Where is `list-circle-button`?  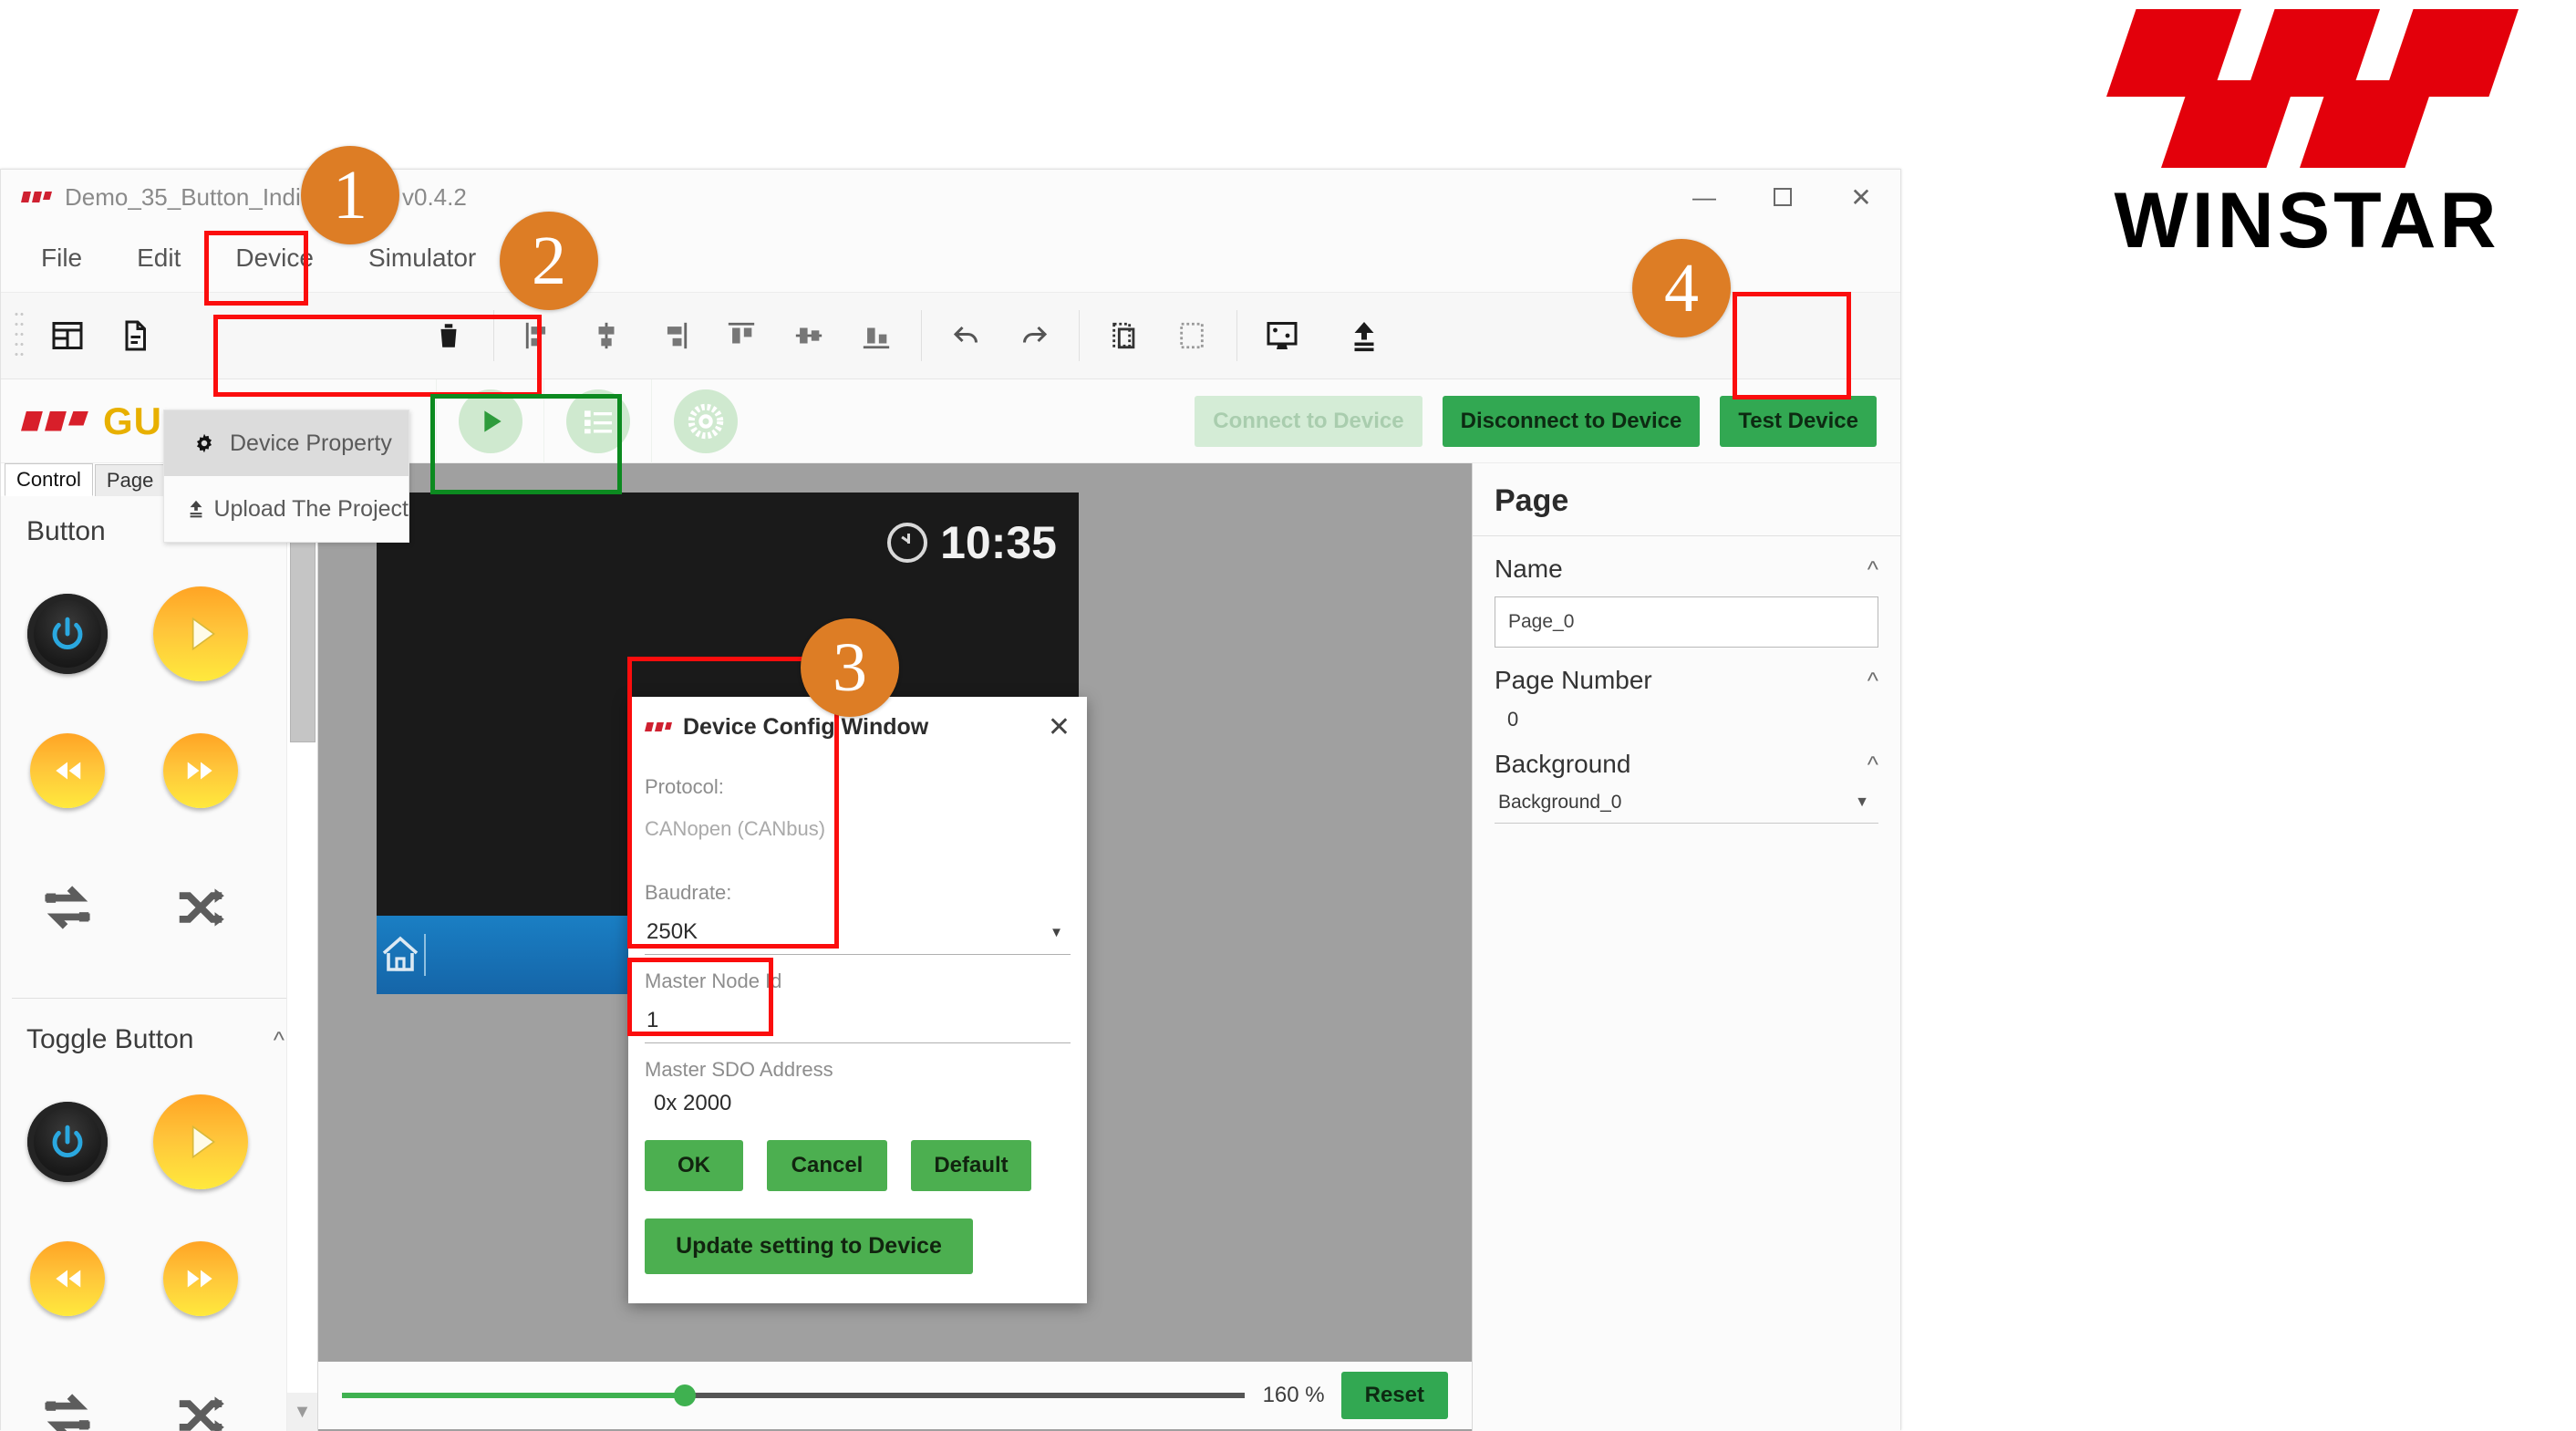
list-circle-button is located at coordinates (597, 420).